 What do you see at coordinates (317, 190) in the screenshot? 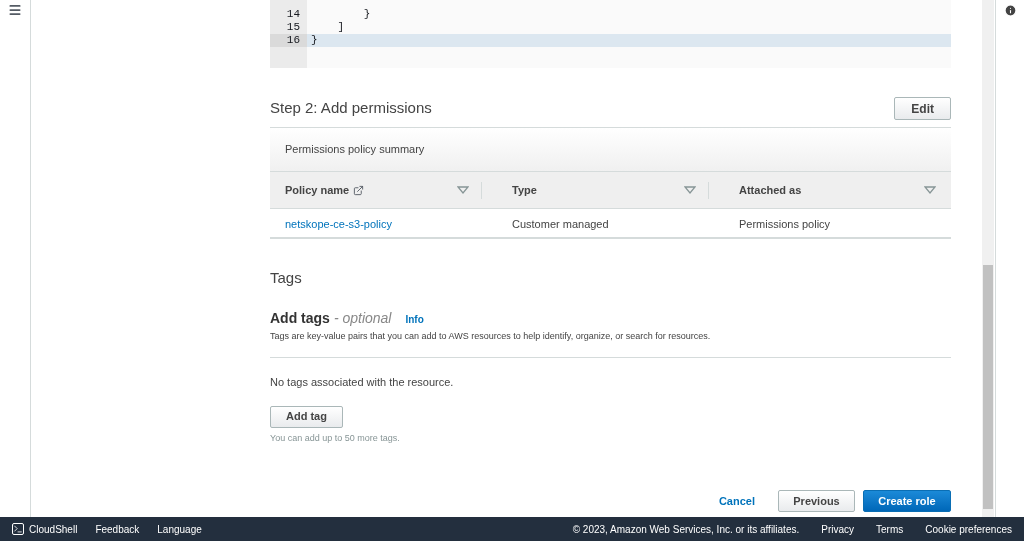
I see `column-header: Policy name` at bounding box center [317, 190].